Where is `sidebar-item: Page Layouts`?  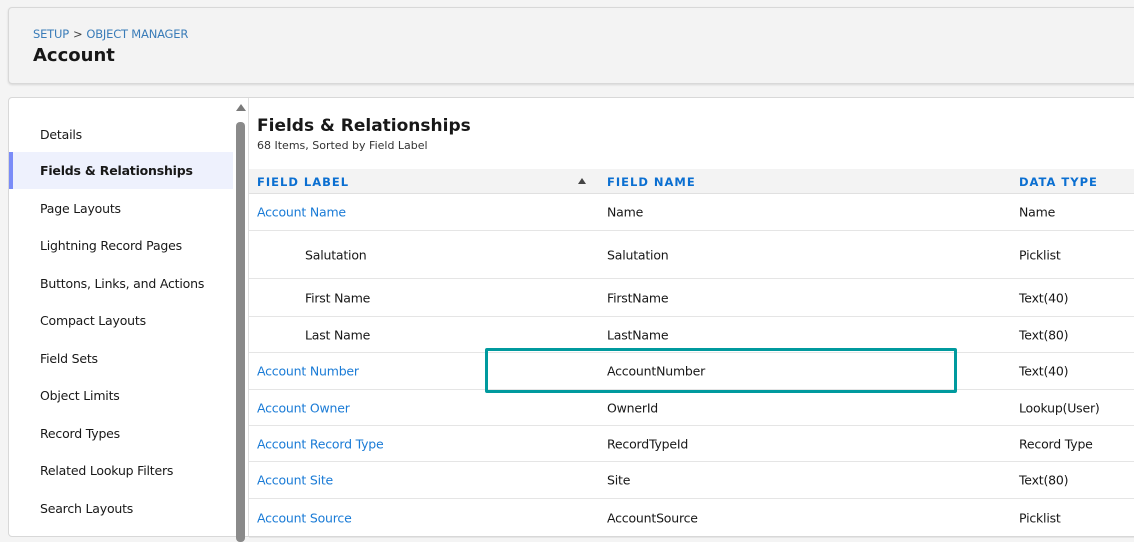
sidebar-item: Page Layouts is located at coordinates (121, 208).